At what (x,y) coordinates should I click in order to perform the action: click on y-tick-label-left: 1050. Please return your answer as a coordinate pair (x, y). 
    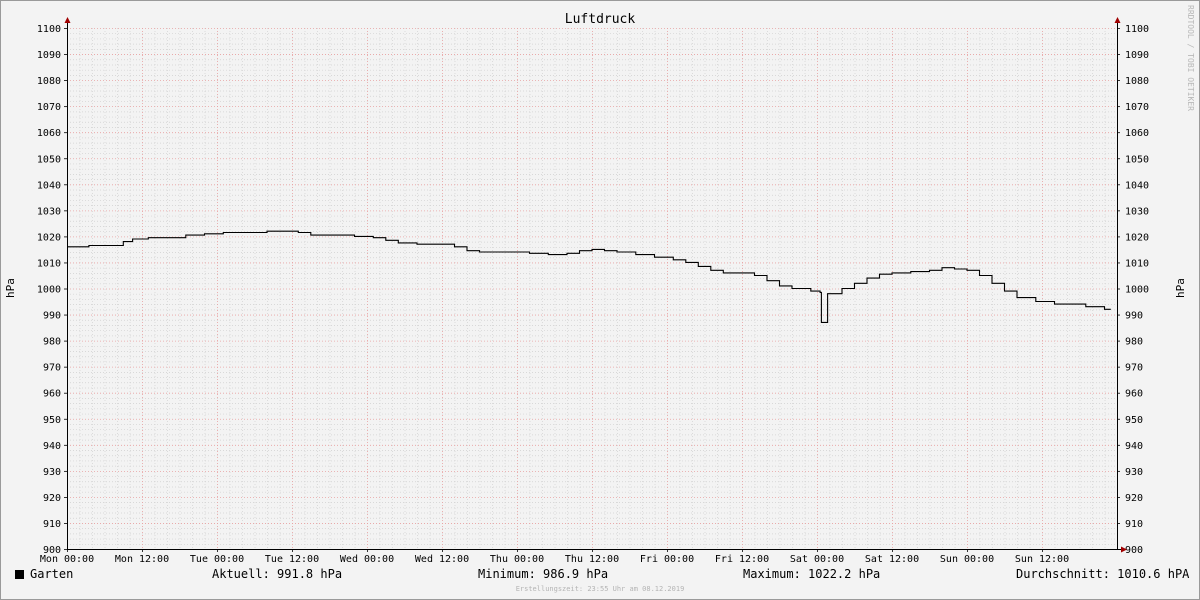
    Looking at the image, I should click on (49, 159).